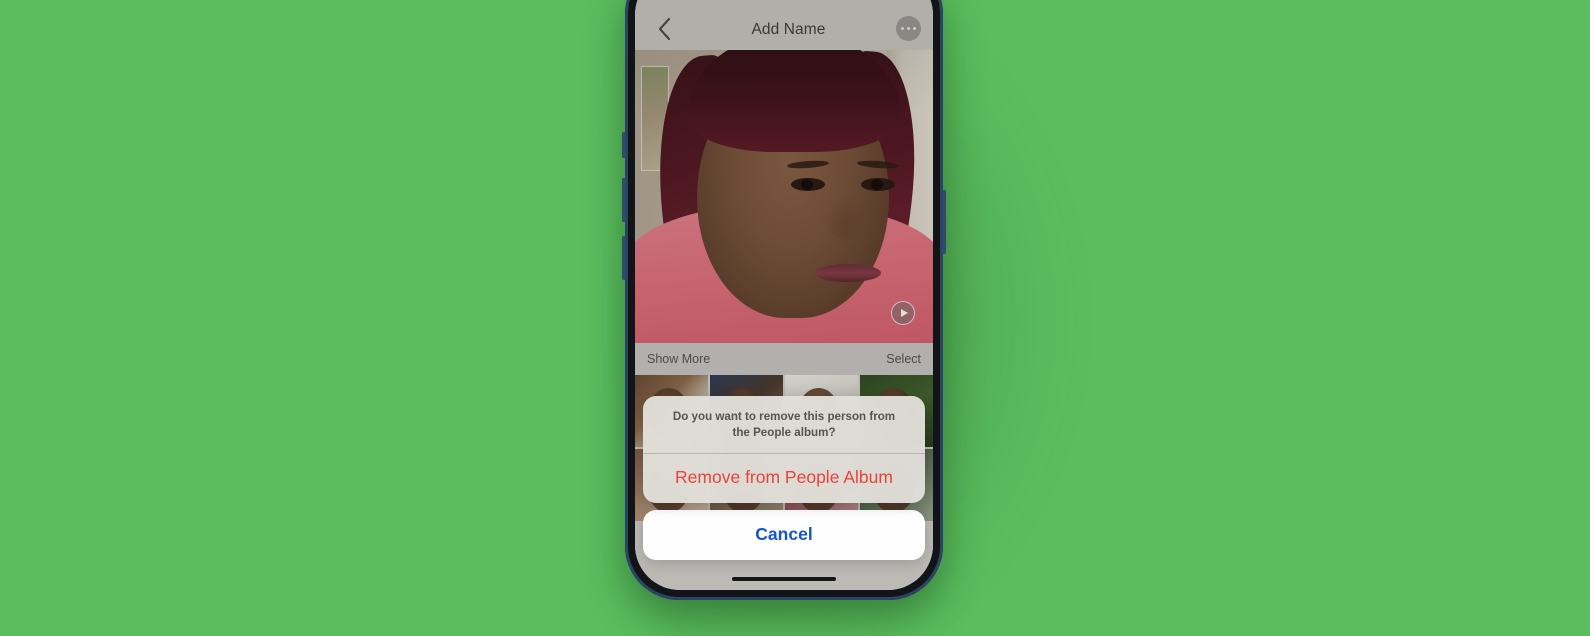  Describe the element at coordinates (944, 222) in the screenshot. I see `power-button` at that location.